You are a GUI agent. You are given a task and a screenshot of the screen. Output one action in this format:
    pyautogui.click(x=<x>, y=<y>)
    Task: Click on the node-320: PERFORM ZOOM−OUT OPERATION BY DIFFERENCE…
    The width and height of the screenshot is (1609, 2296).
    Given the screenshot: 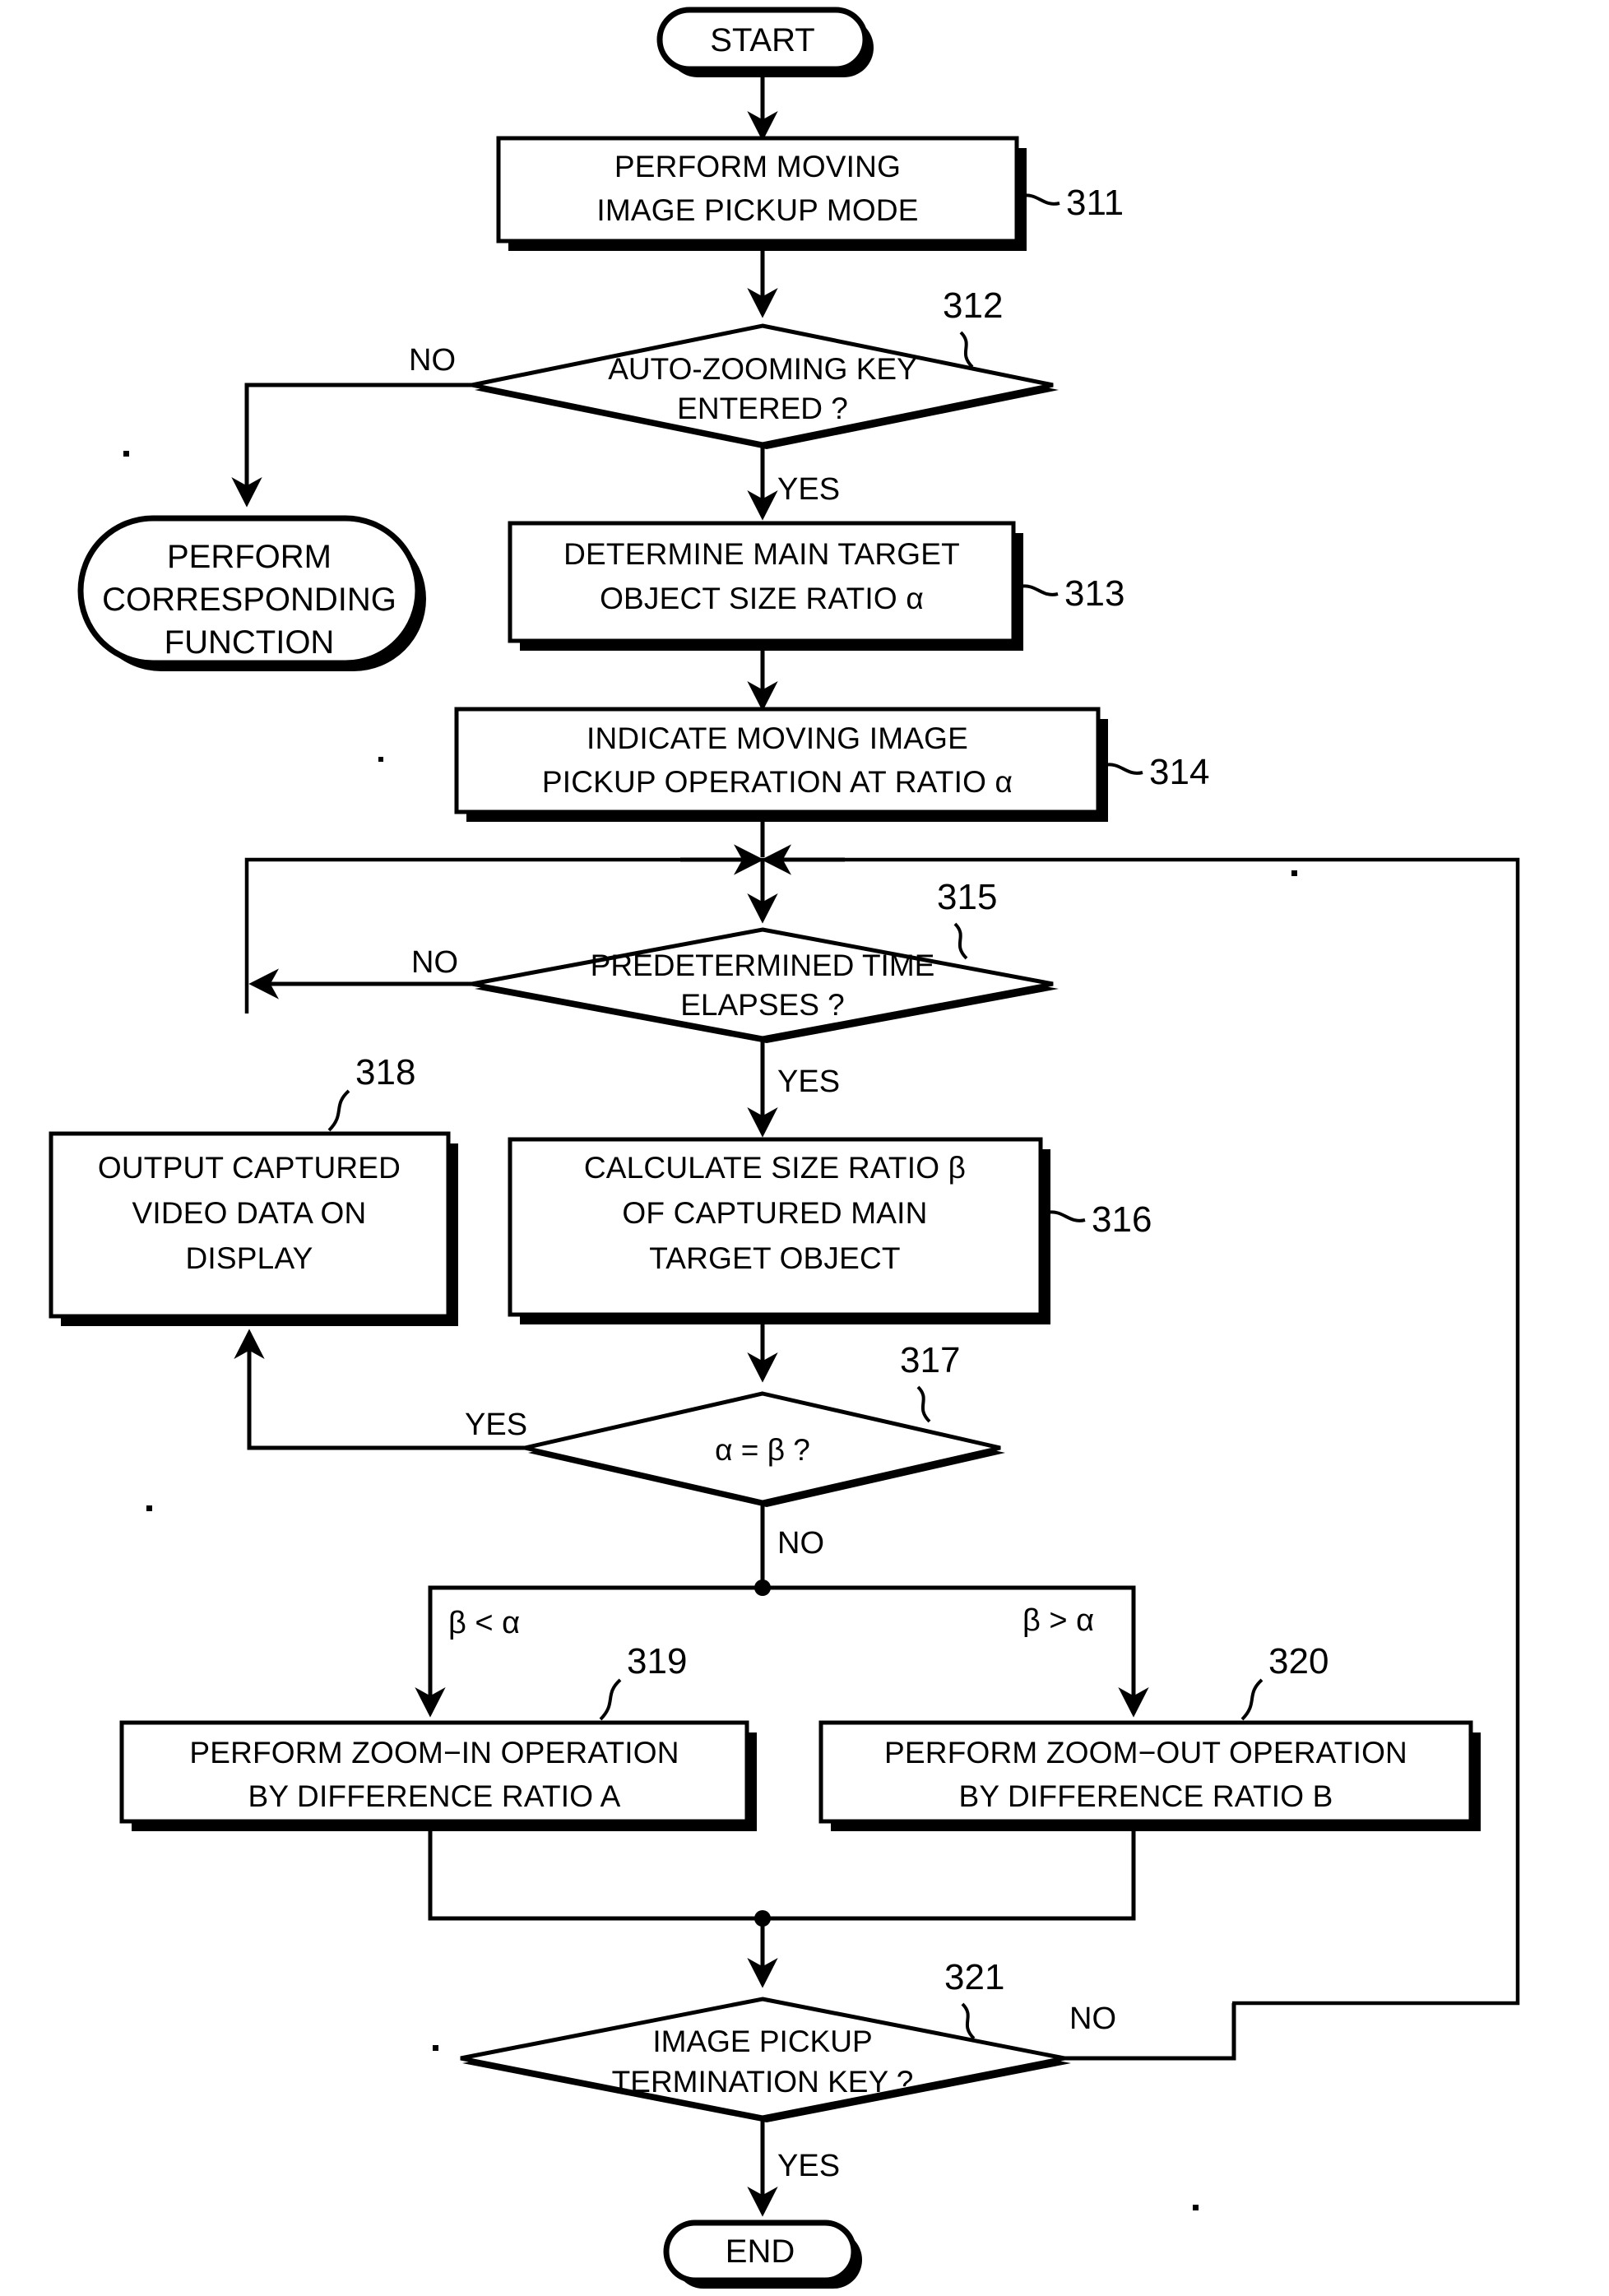 What is the action you would take?
    pyautogui.click(x=1149, y=1775)
    